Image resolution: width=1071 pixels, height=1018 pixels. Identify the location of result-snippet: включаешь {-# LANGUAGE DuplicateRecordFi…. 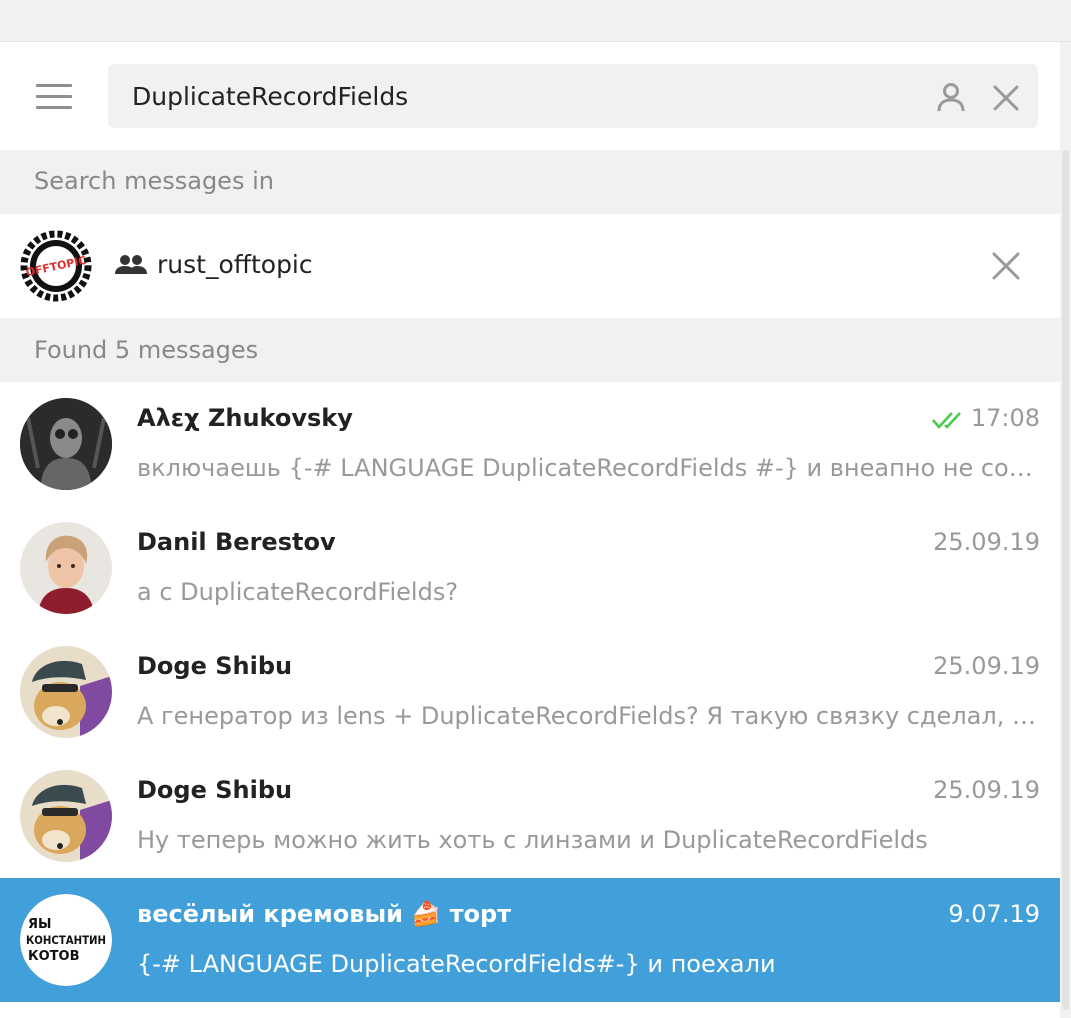
(589, 468).